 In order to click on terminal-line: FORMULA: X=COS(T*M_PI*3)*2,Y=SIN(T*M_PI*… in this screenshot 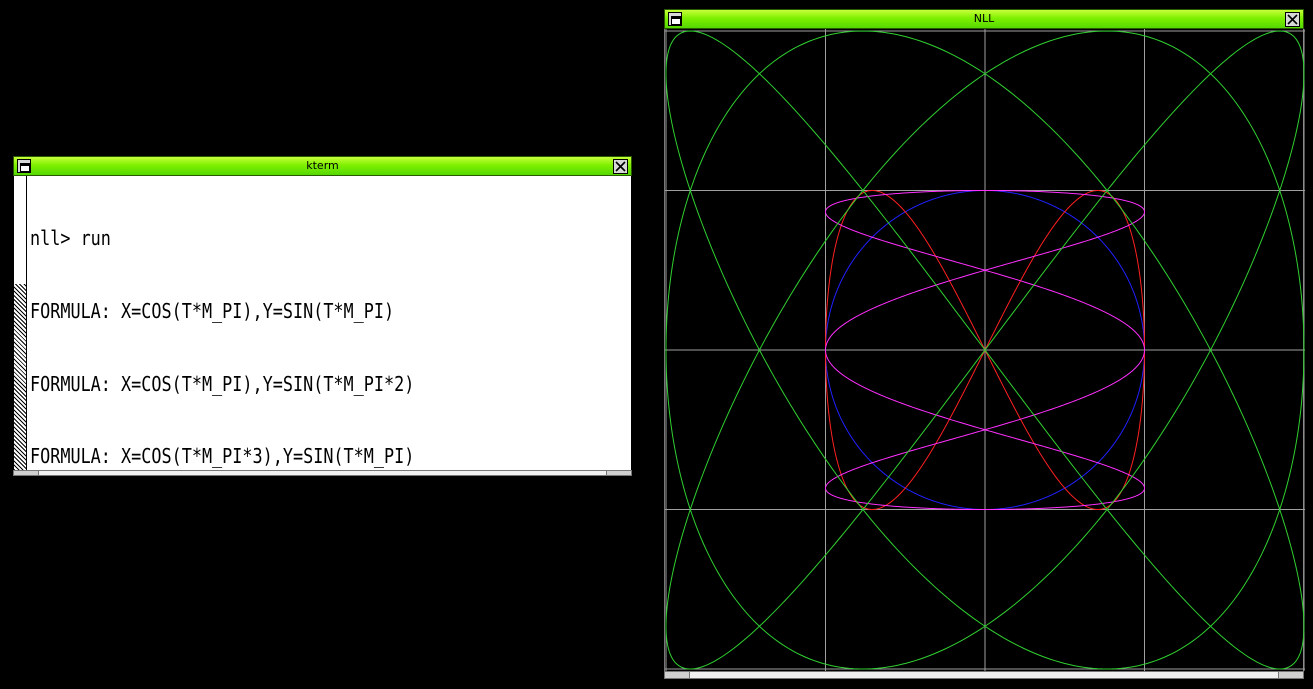, I will do `click(253, 528)`.